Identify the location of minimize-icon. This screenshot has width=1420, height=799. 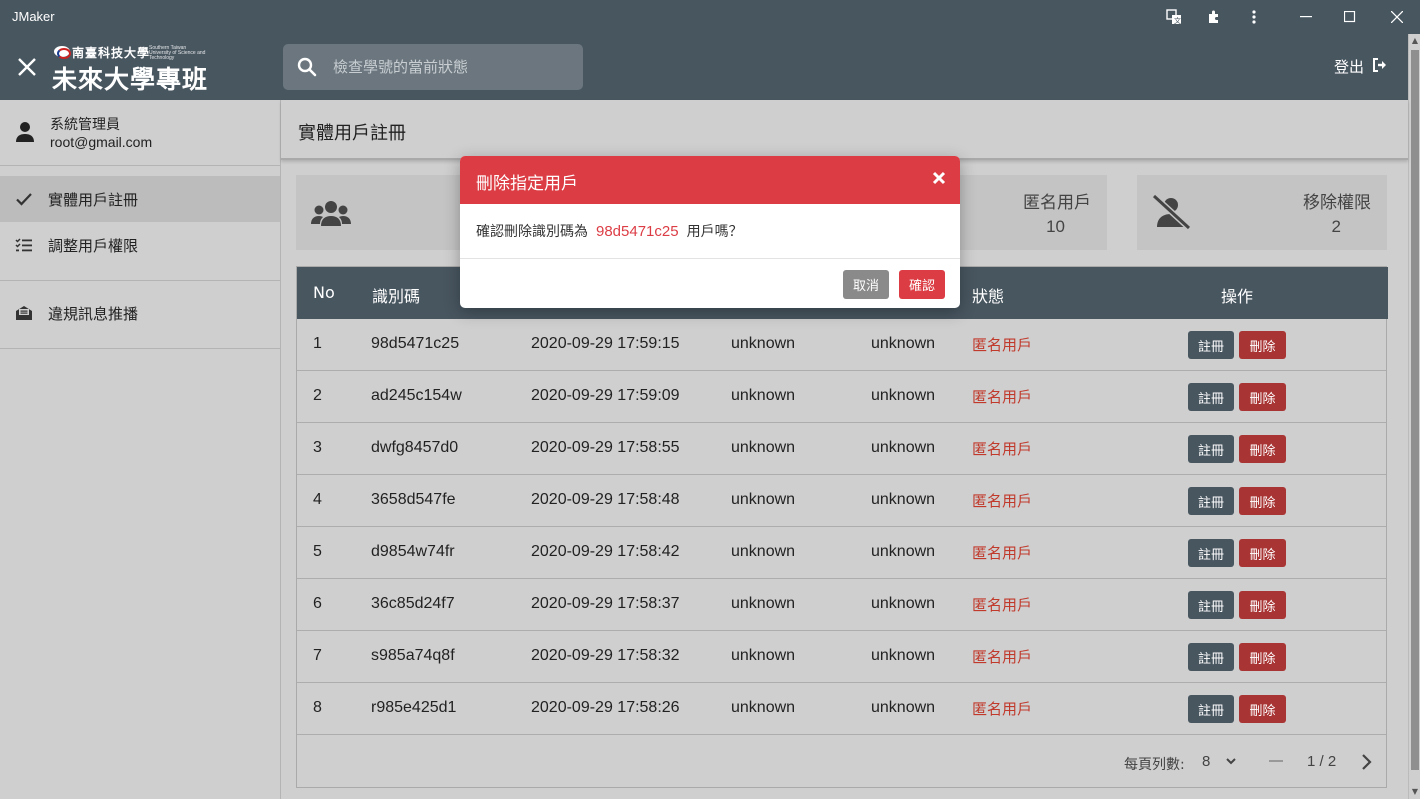
(1306, 17).